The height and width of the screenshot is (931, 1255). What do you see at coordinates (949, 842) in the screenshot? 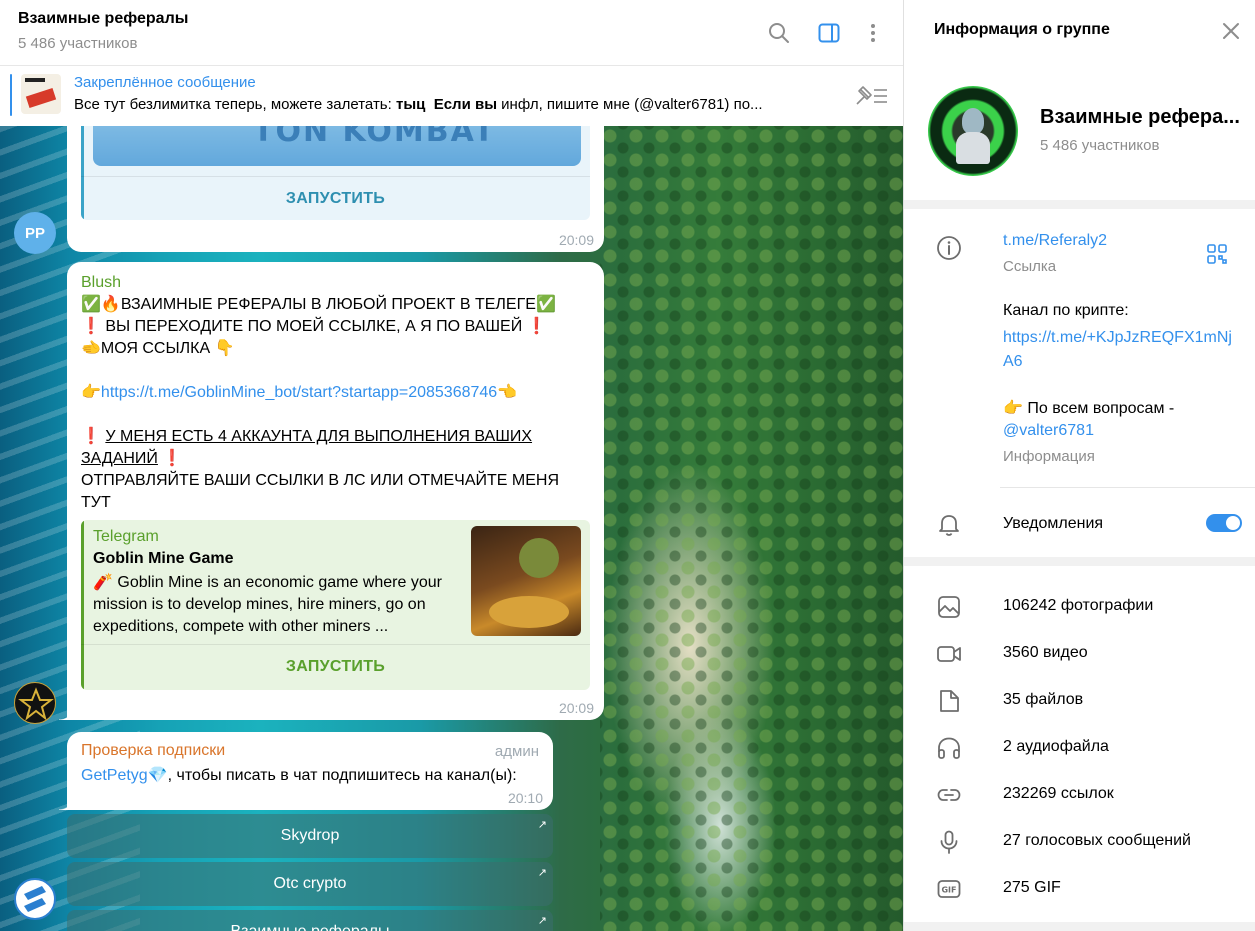
I see `microphone-icon` at bounding box center [949, 842].